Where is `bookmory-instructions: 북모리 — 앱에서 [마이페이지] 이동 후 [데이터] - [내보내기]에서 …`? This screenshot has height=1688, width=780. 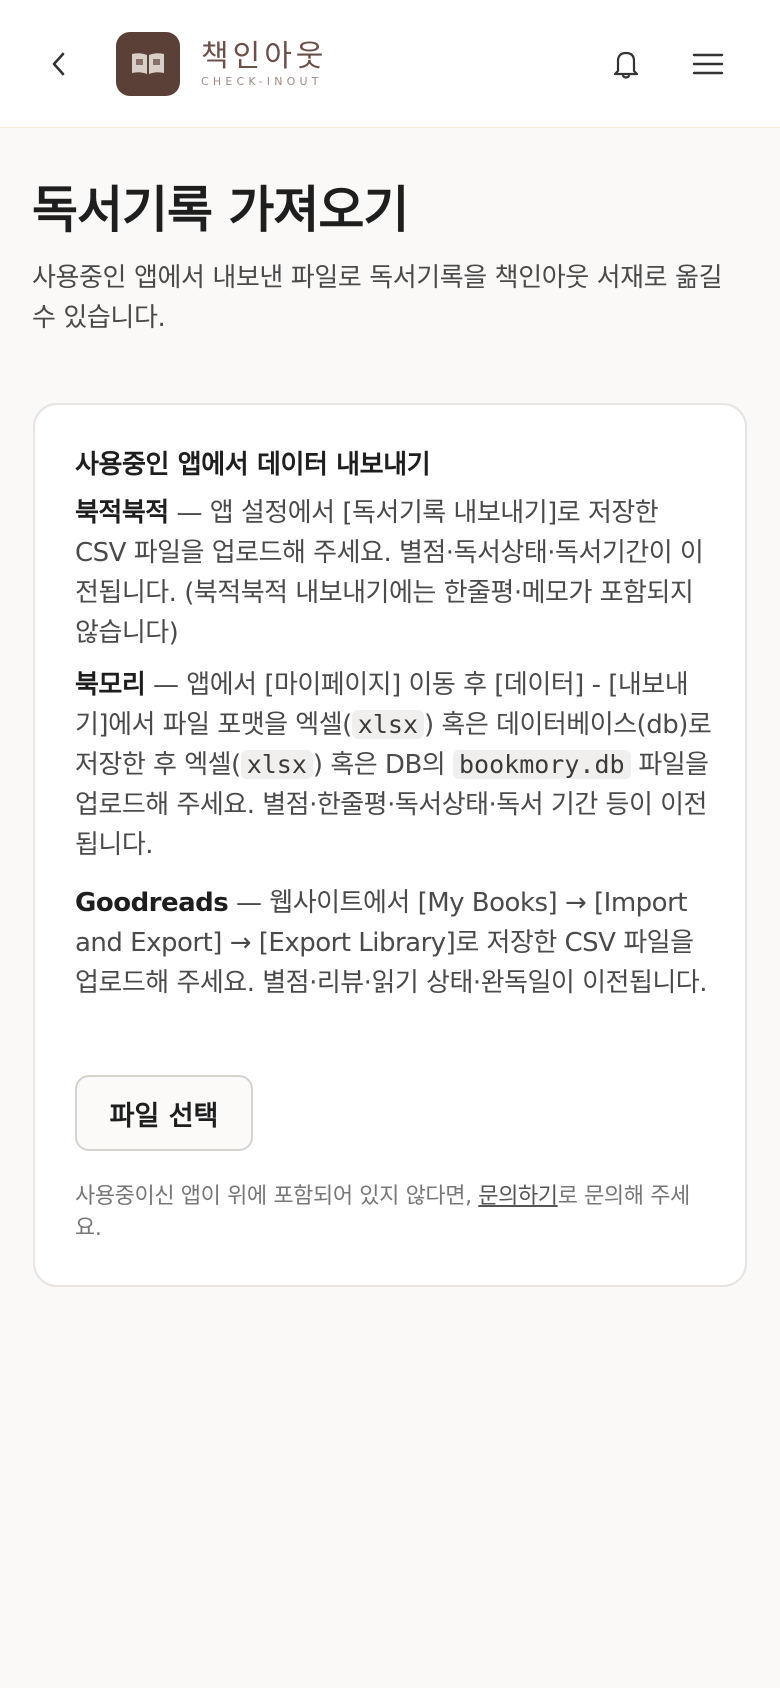
bookmory-instructions: 북모리 — 앱에서 [마이페이지] 이동 후 [데이터] - [내보내기]에서 … is located at coordinates (395, 765).